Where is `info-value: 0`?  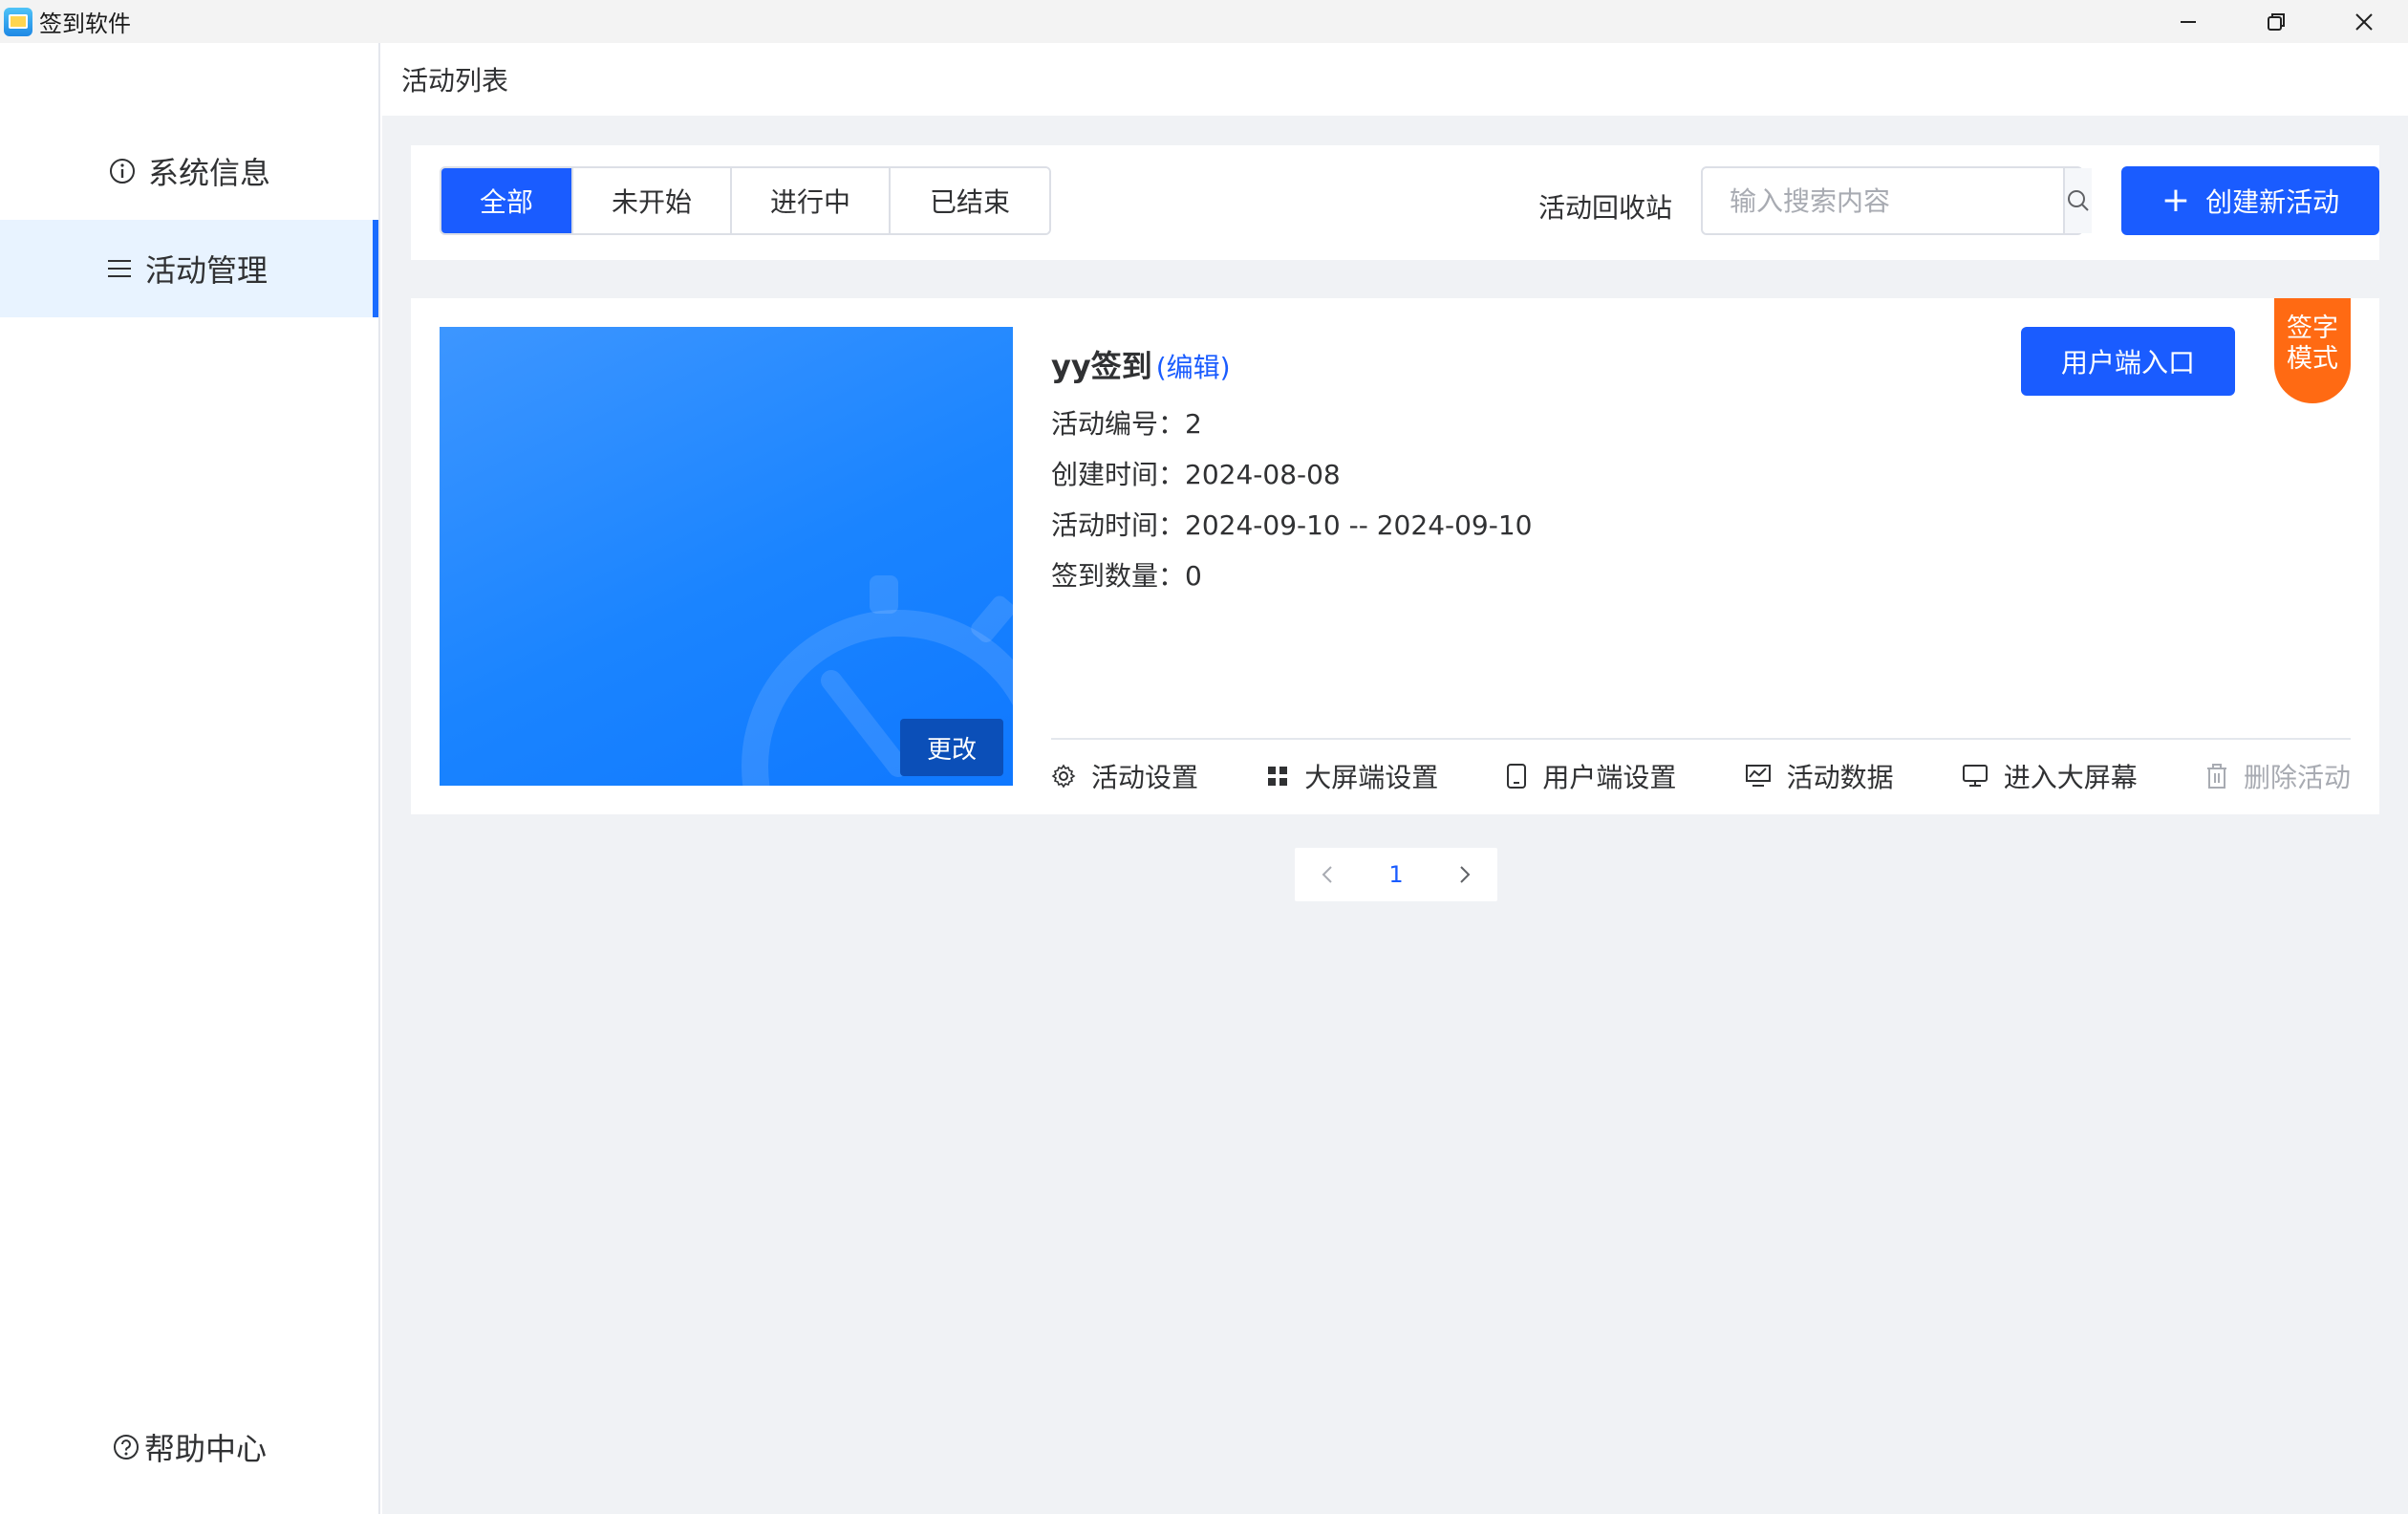
info-value: 0 is located at coordinates (1194, 576).